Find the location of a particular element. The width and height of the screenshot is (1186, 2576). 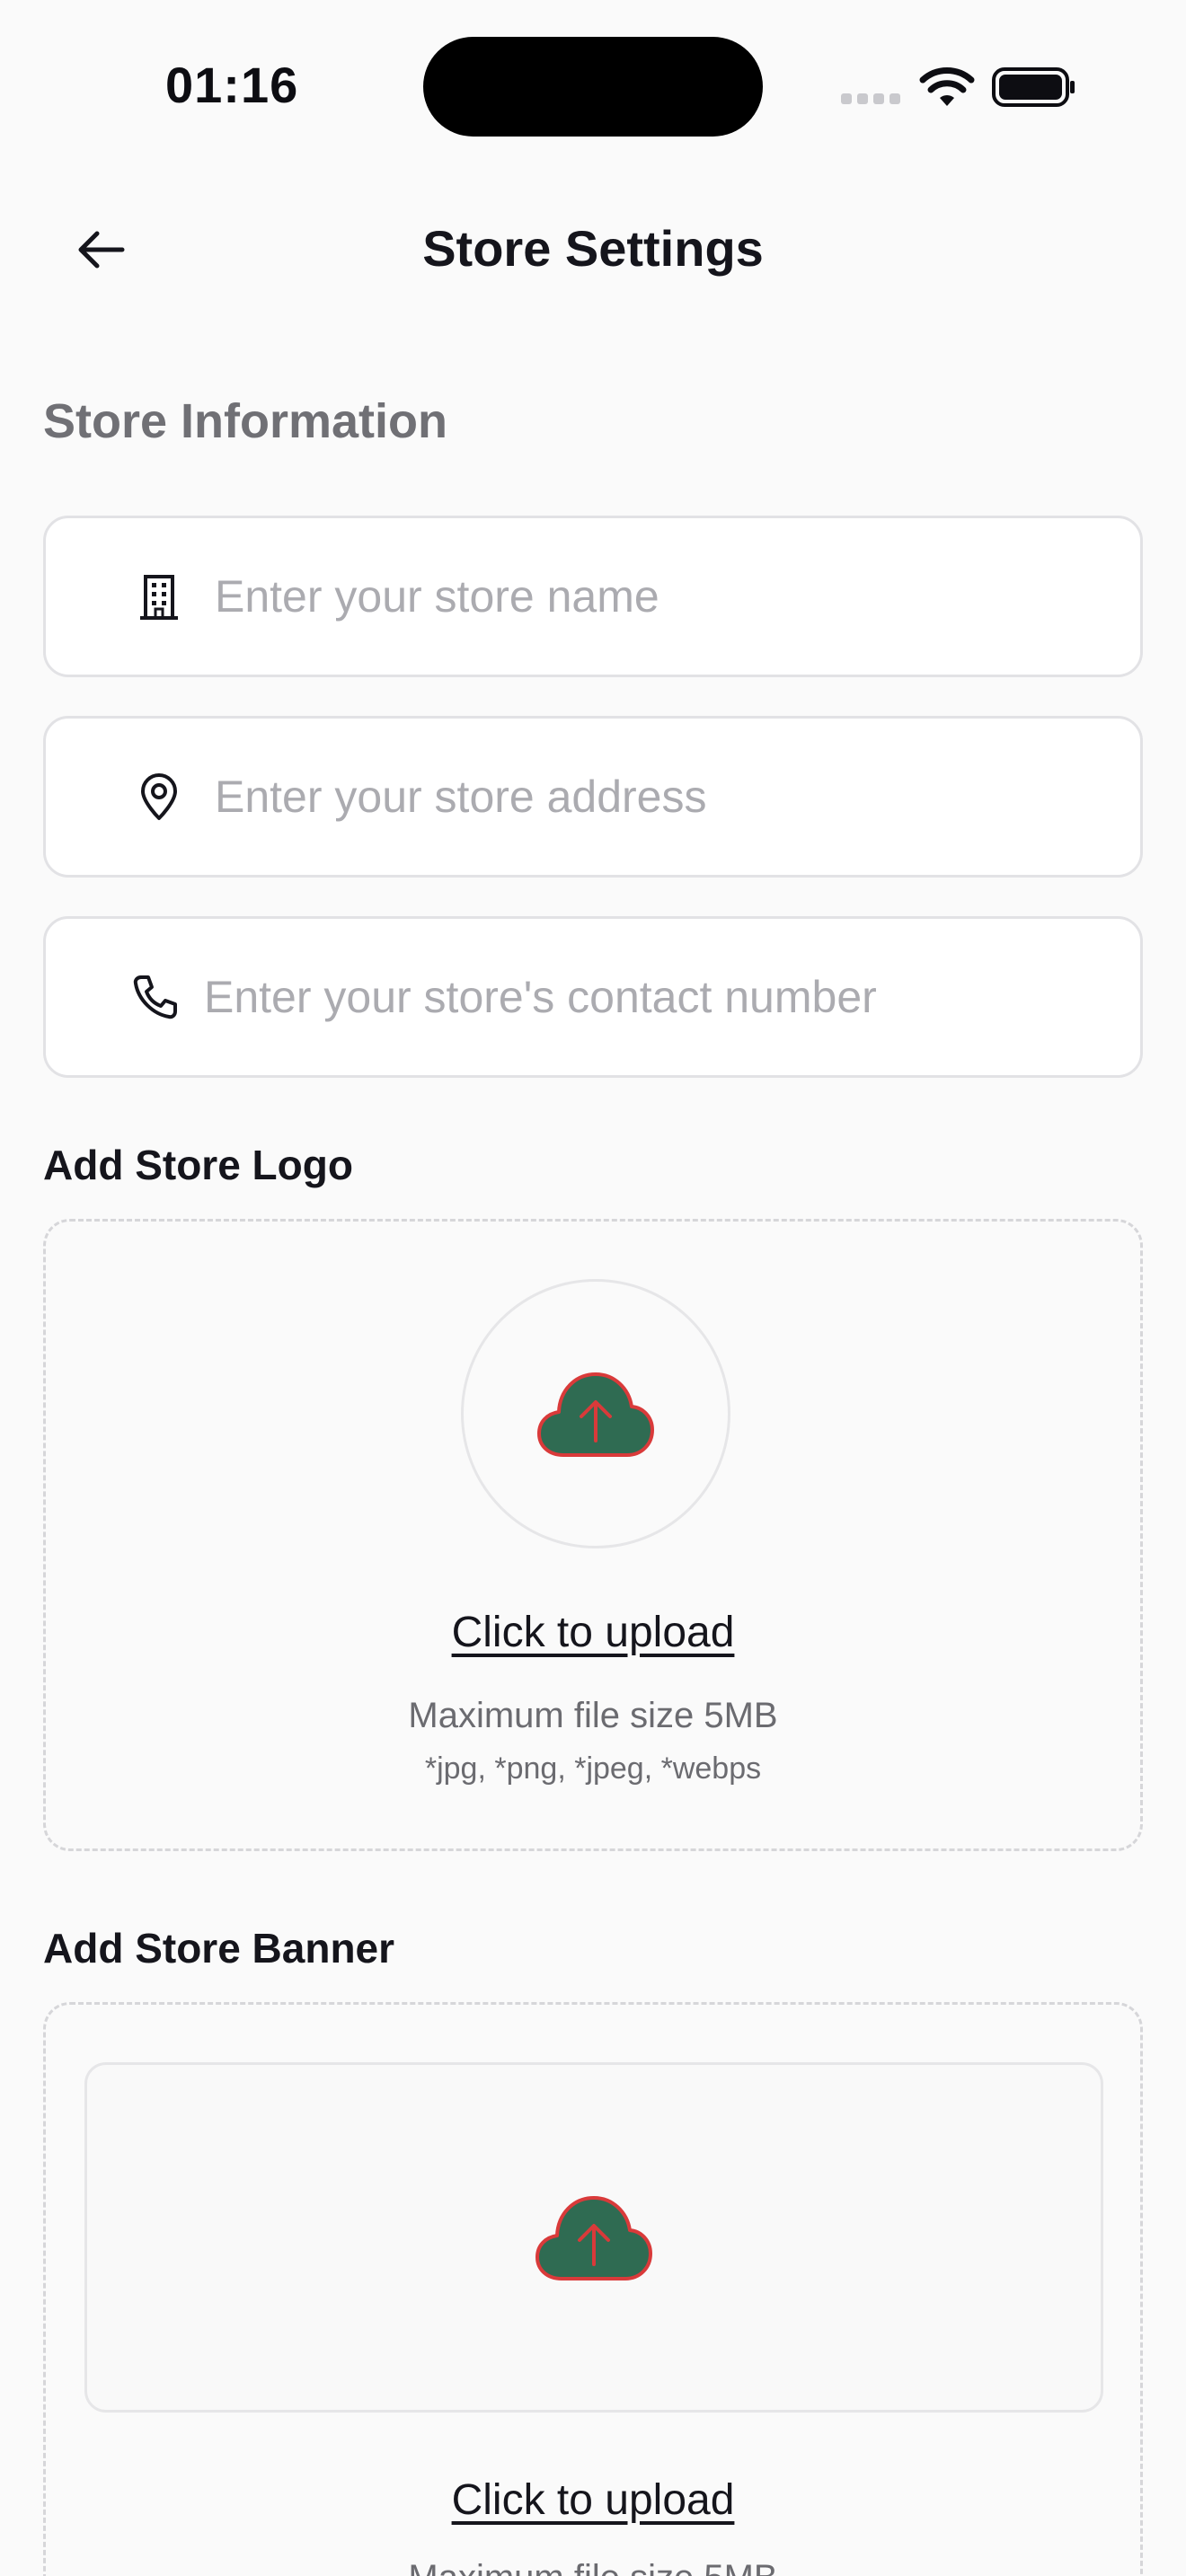

banner-upload-button is located at coordinates (593, 2237).